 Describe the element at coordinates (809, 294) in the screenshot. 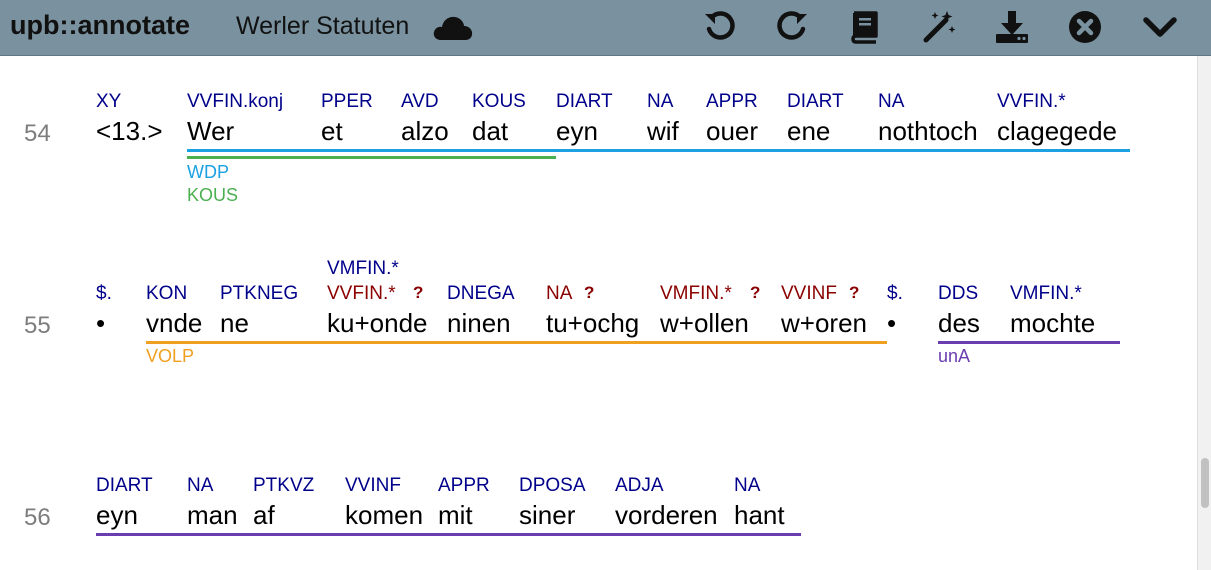

I see `pos-tag-error: VVINF` at that location.